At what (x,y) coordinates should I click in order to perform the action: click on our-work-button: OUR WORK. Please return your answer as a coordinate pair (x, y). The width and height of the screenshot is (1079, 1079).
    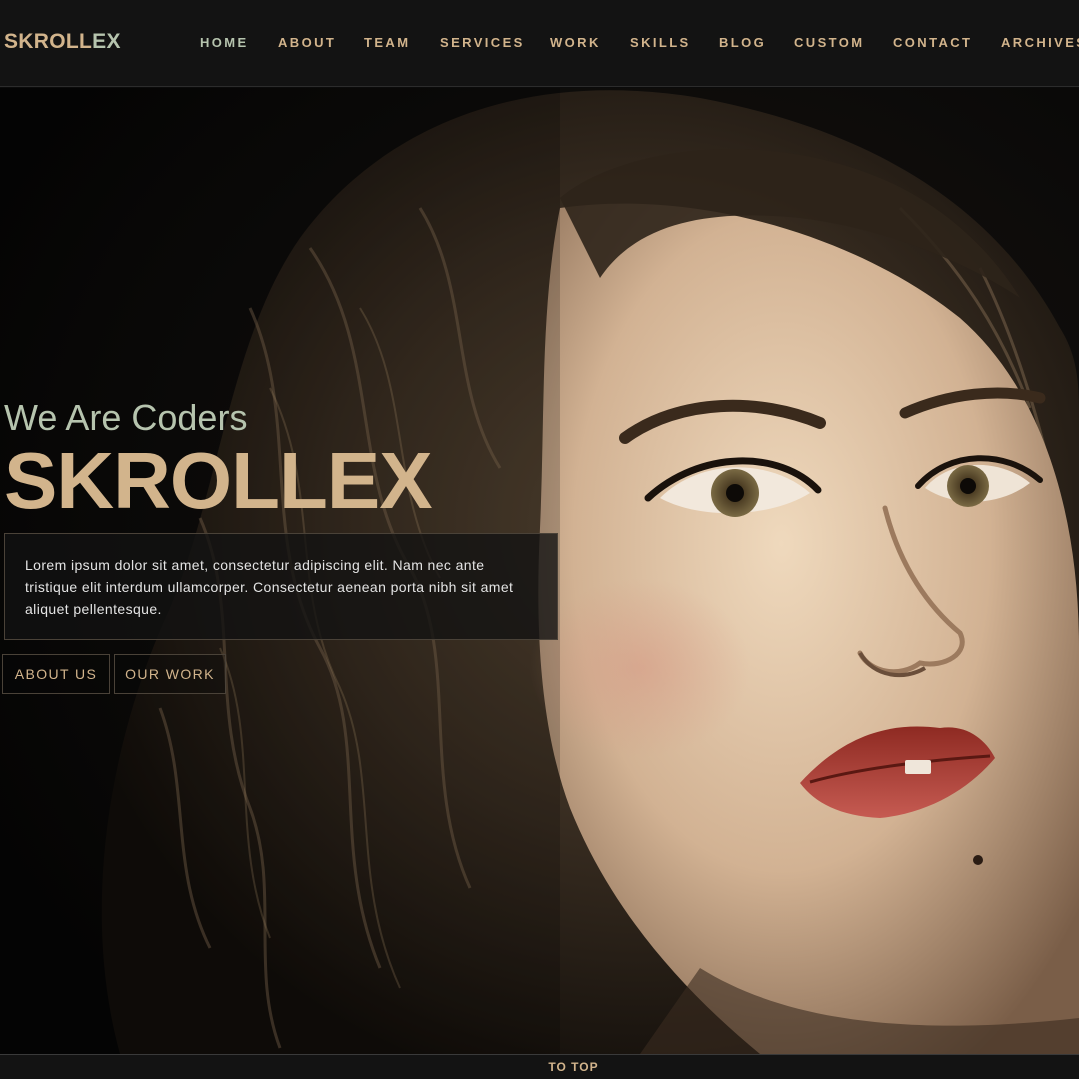
    Looking at the image, I should click on (170, 674).